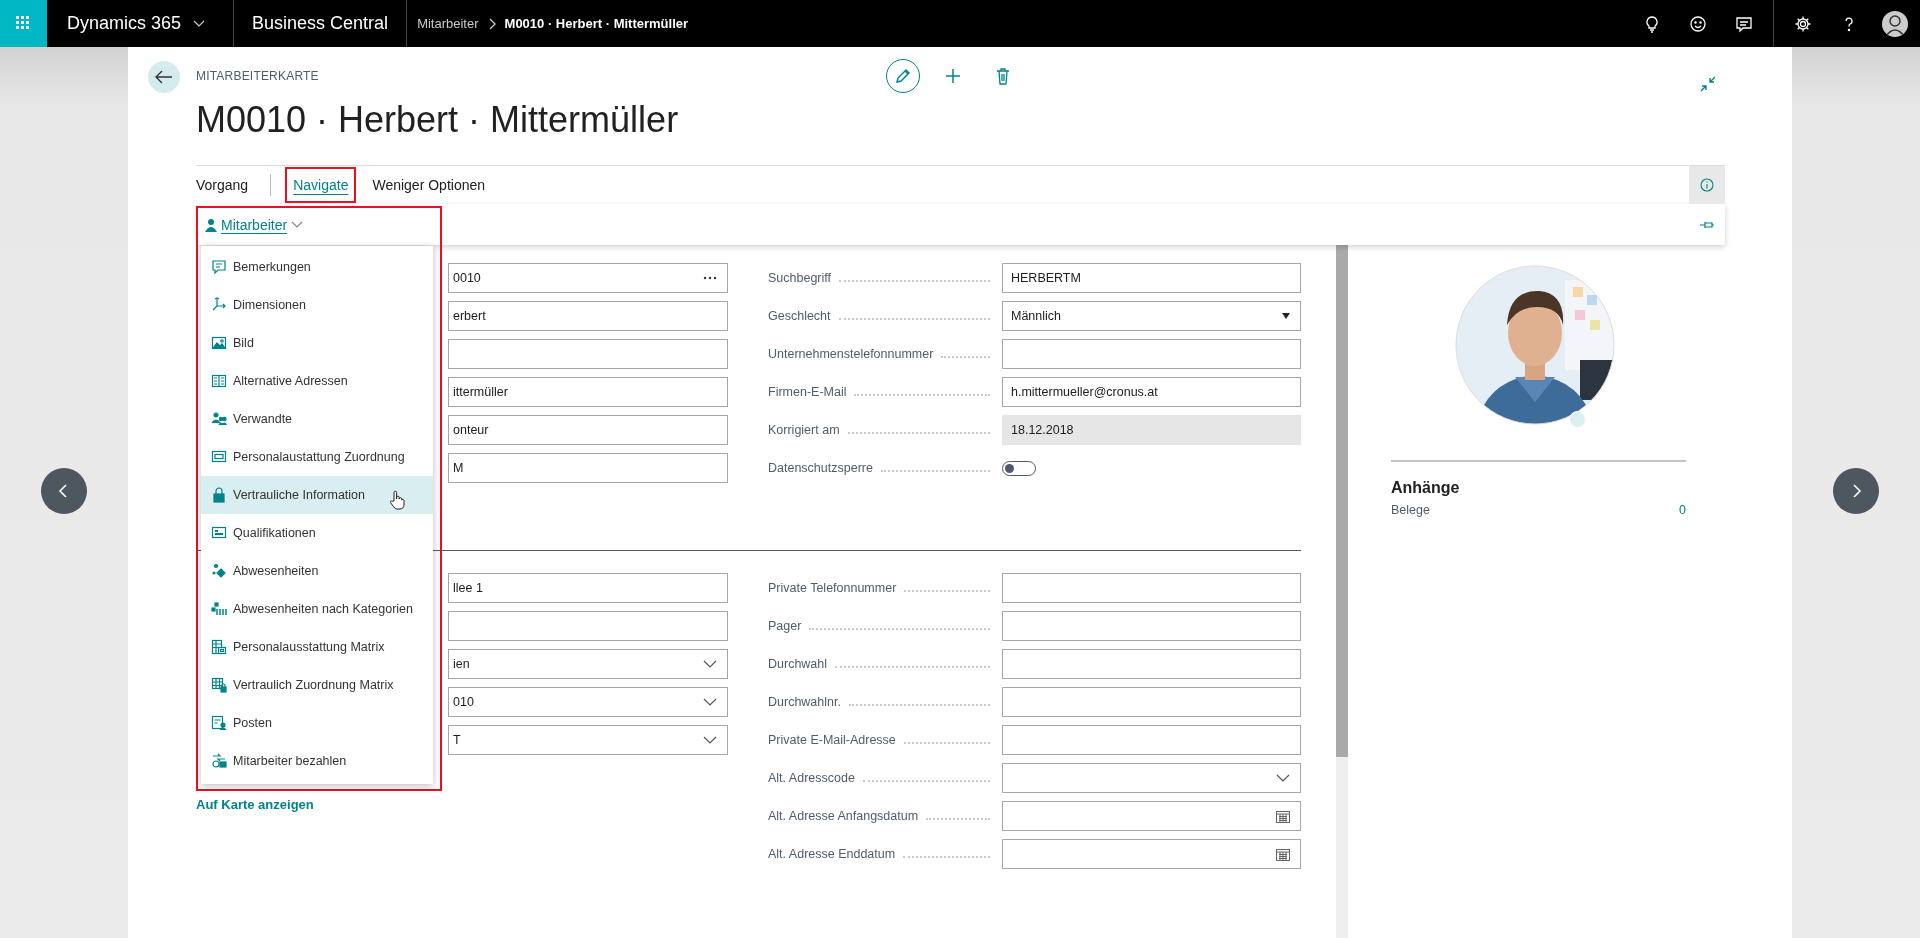 The height and width of the screenshot is (938, 1920). I want to click on field-label: Durchwahl, so click(798, 664).